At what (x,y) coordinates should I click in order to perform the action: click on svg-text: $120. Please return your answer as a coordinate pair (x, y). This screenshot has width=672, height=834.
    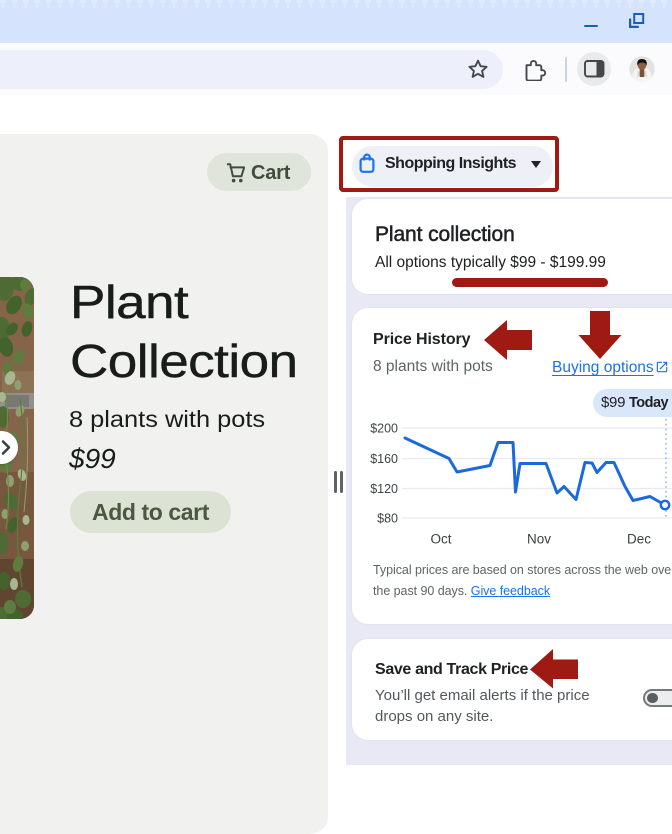
    Looking at the image, I should click on (384, 489).